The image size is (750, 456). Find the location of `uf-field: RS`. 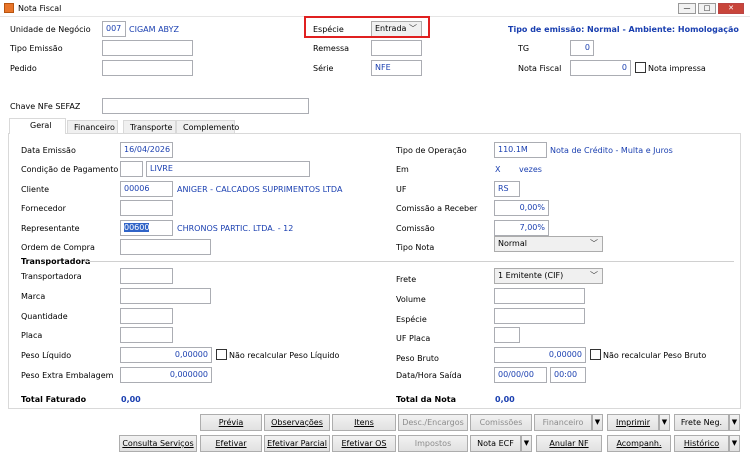

uf-field: RS is located at coordinates (507, 189).